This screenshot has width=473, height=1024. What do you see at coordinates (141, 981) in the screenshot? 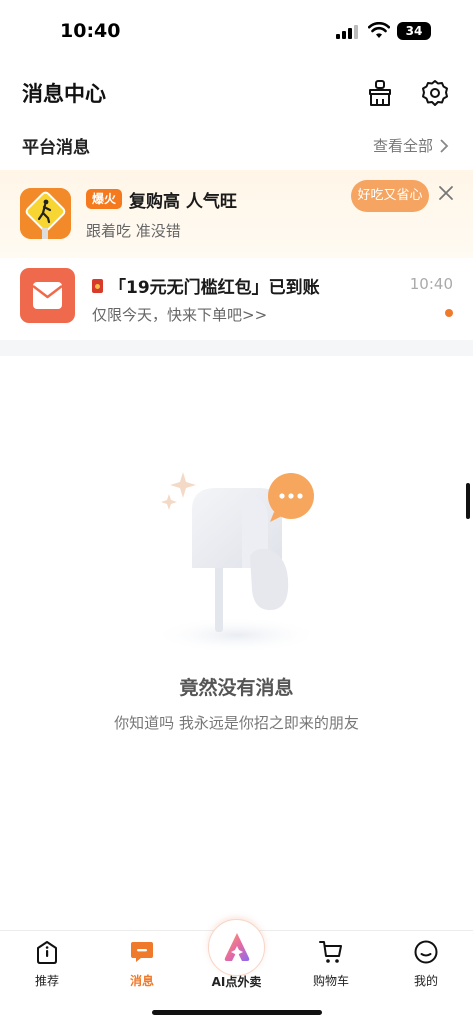
I see `tab-messages-label: 消息` at bounding box center [141, 981].